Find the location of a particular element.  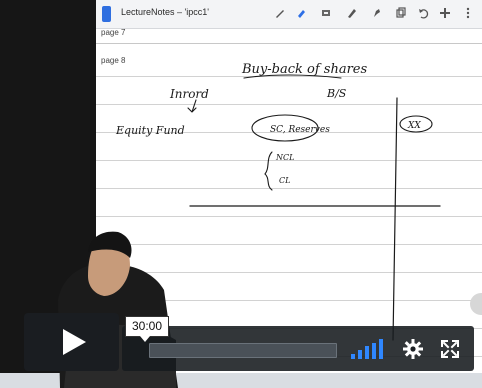

play-icon is located at coordinates (74, 342).